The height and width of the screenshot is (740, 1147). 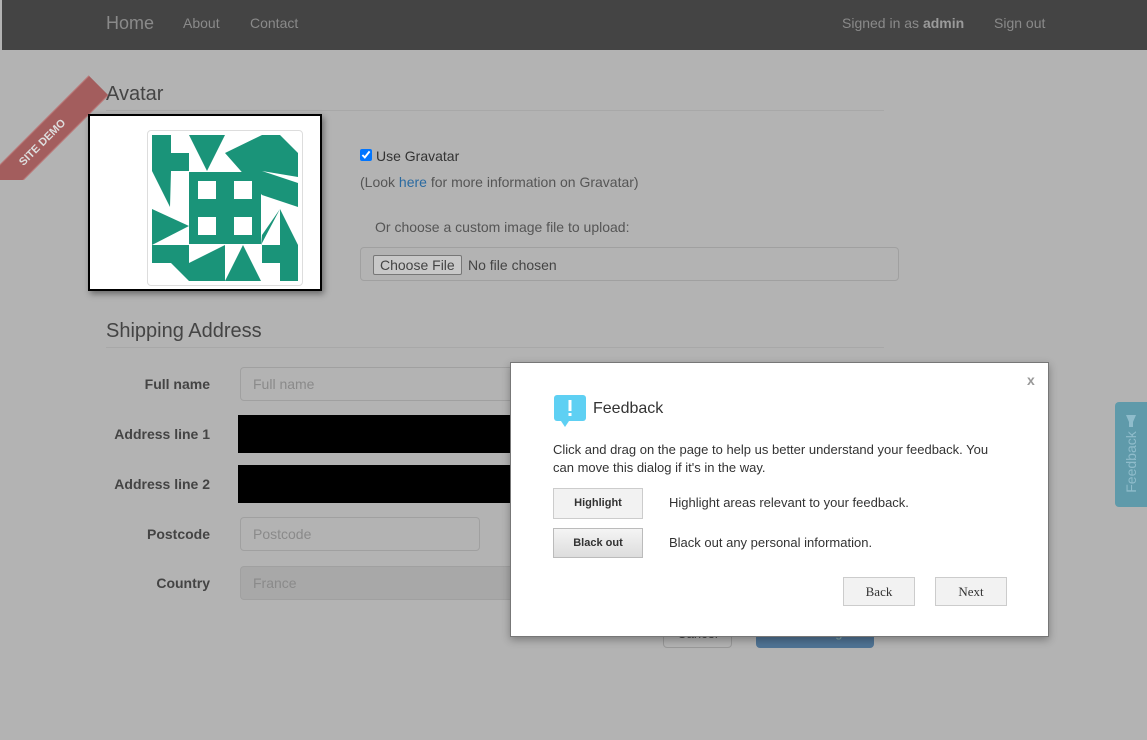 I want to click on use-gravatar-row: Use Gravatar, so click(x=409, y=156).